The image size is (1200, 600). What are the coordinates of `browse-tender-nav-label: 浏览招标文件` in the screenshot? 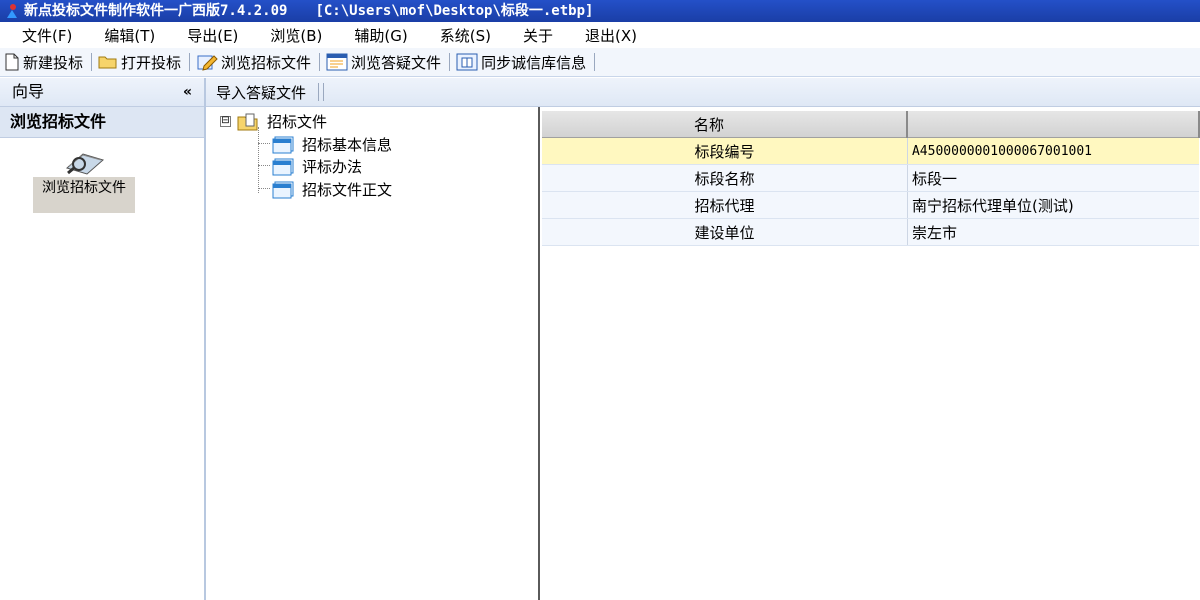 It's located at (84, 195).